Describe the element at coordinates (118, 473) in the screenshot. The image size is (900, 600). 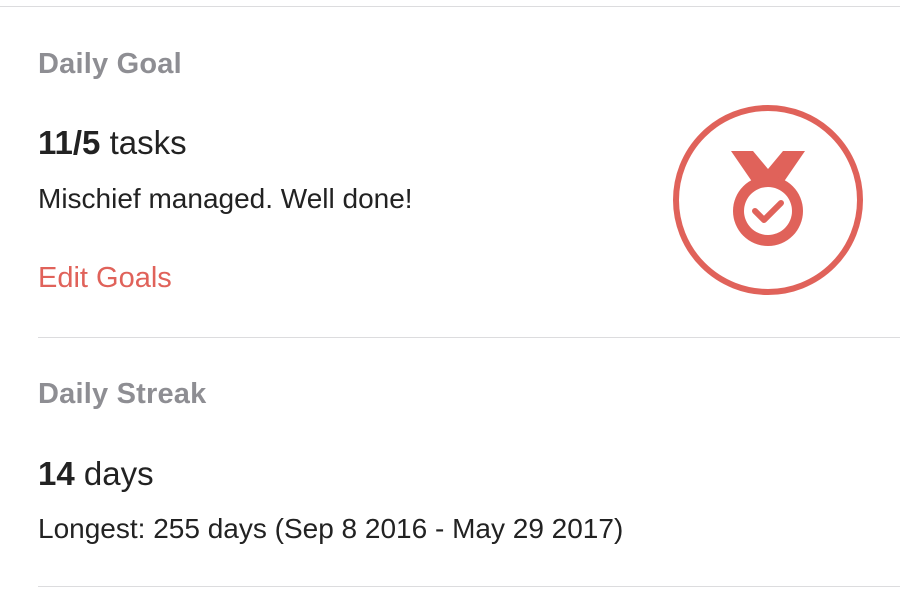
I see `streak-unit: days` at that location.